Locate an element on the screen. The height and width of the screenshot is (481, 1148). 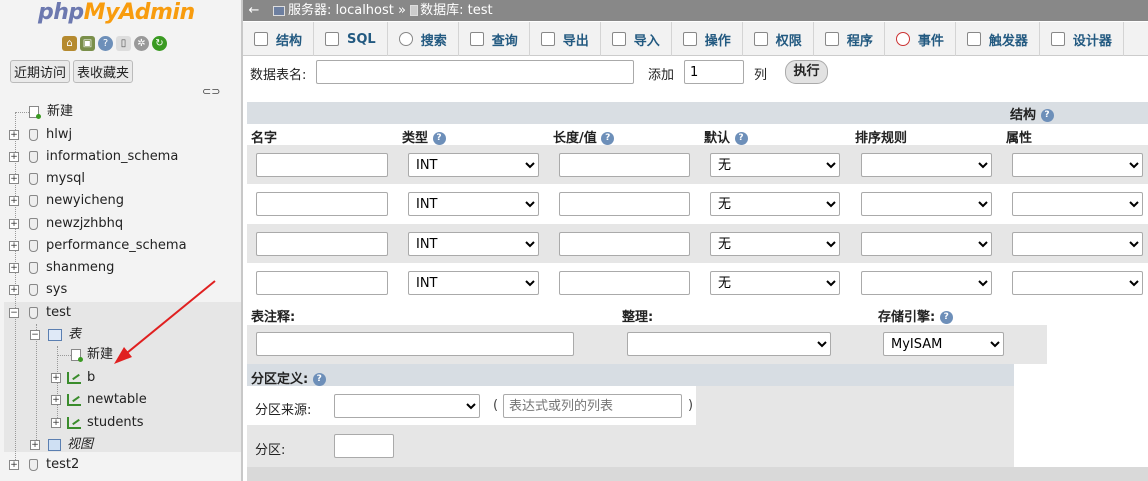
tree-db-test: − test is located at coordinates (40, 313).